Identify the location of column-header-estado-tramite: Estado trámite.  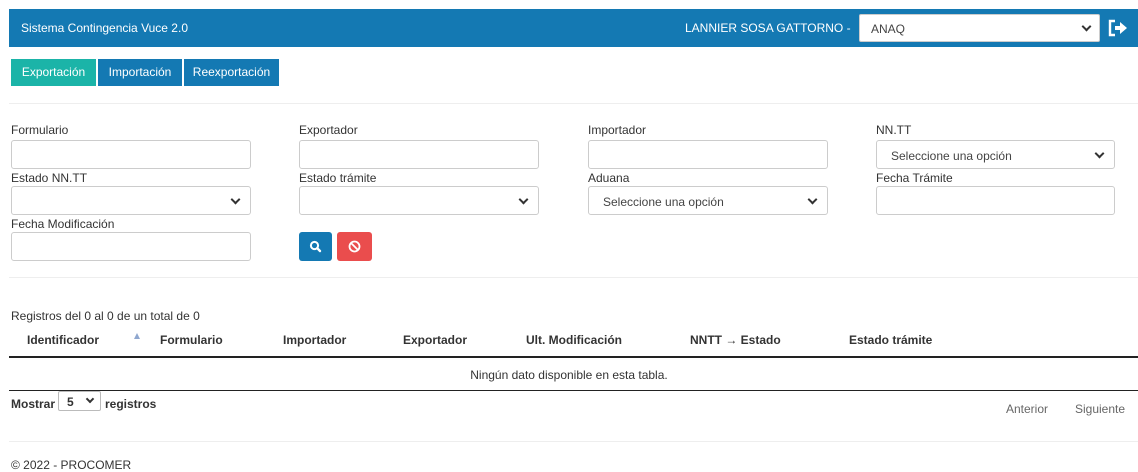
(890, 340).